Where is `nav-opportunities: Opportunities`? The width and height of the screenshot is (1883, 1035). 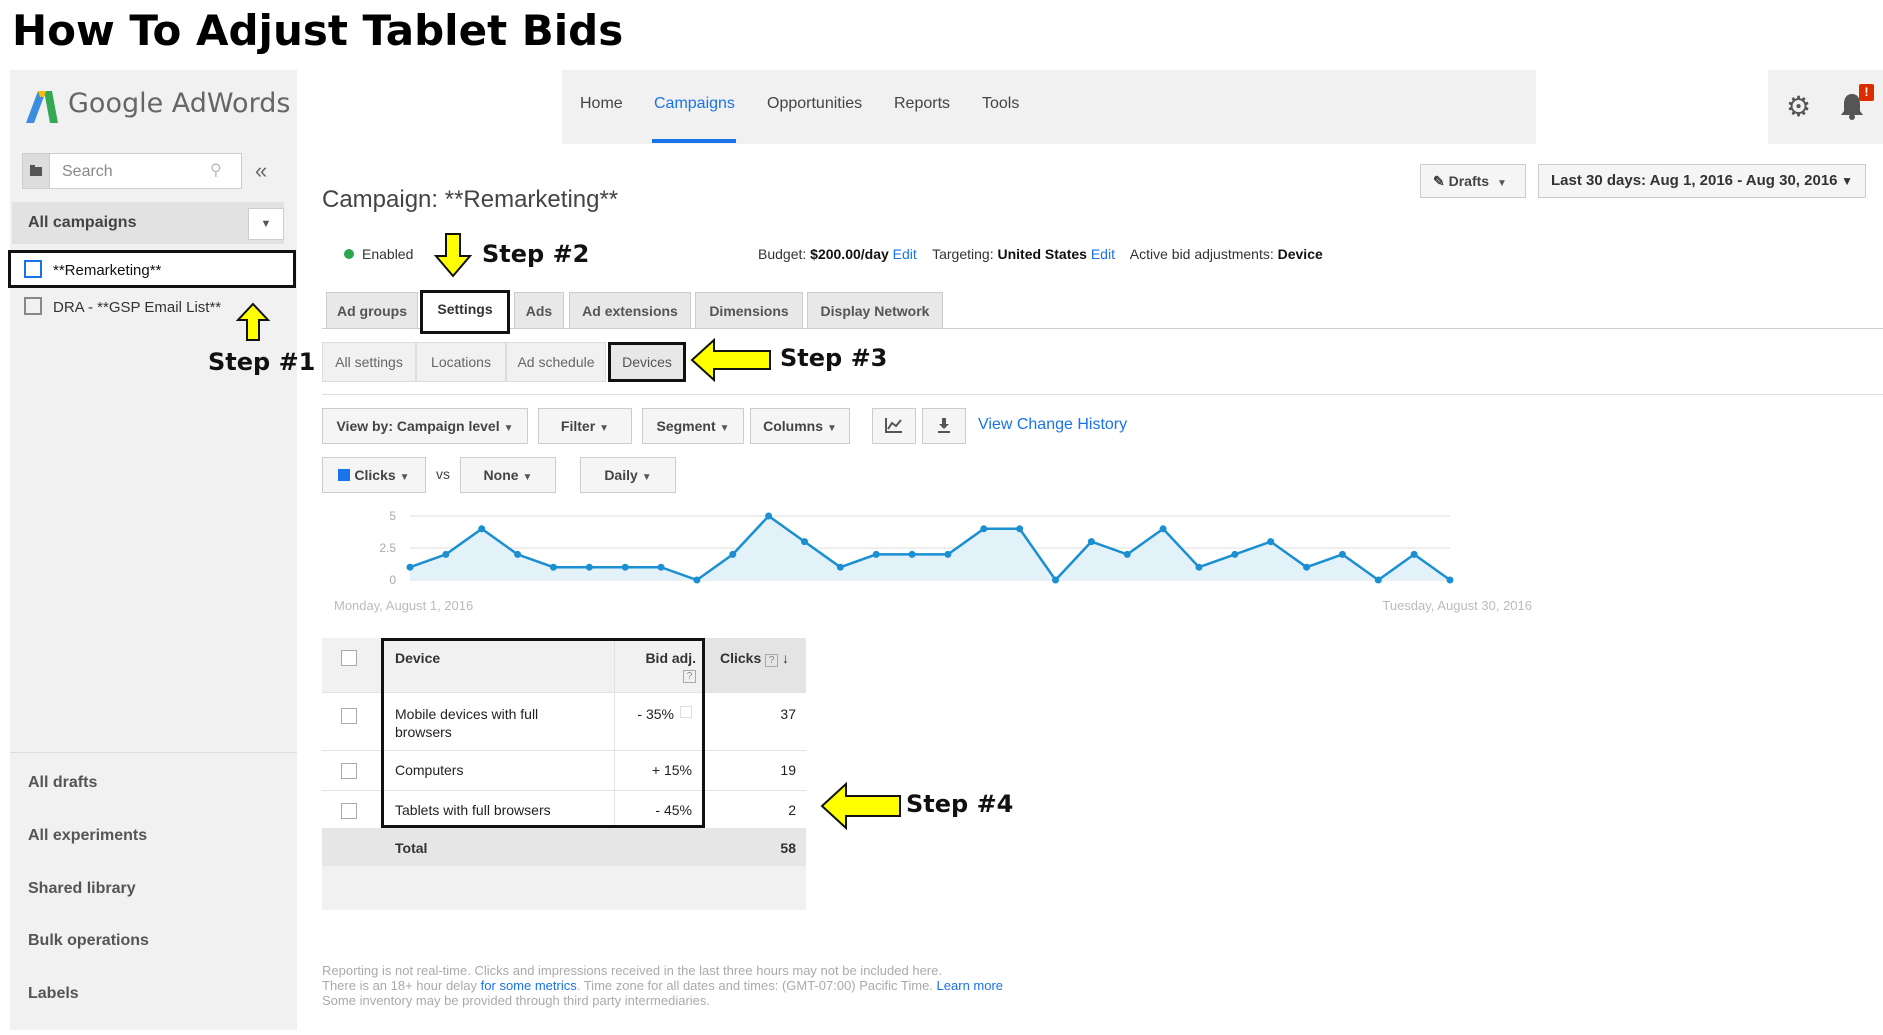 nav-opportunities: Opportunities is located at coordinates (814, 104).